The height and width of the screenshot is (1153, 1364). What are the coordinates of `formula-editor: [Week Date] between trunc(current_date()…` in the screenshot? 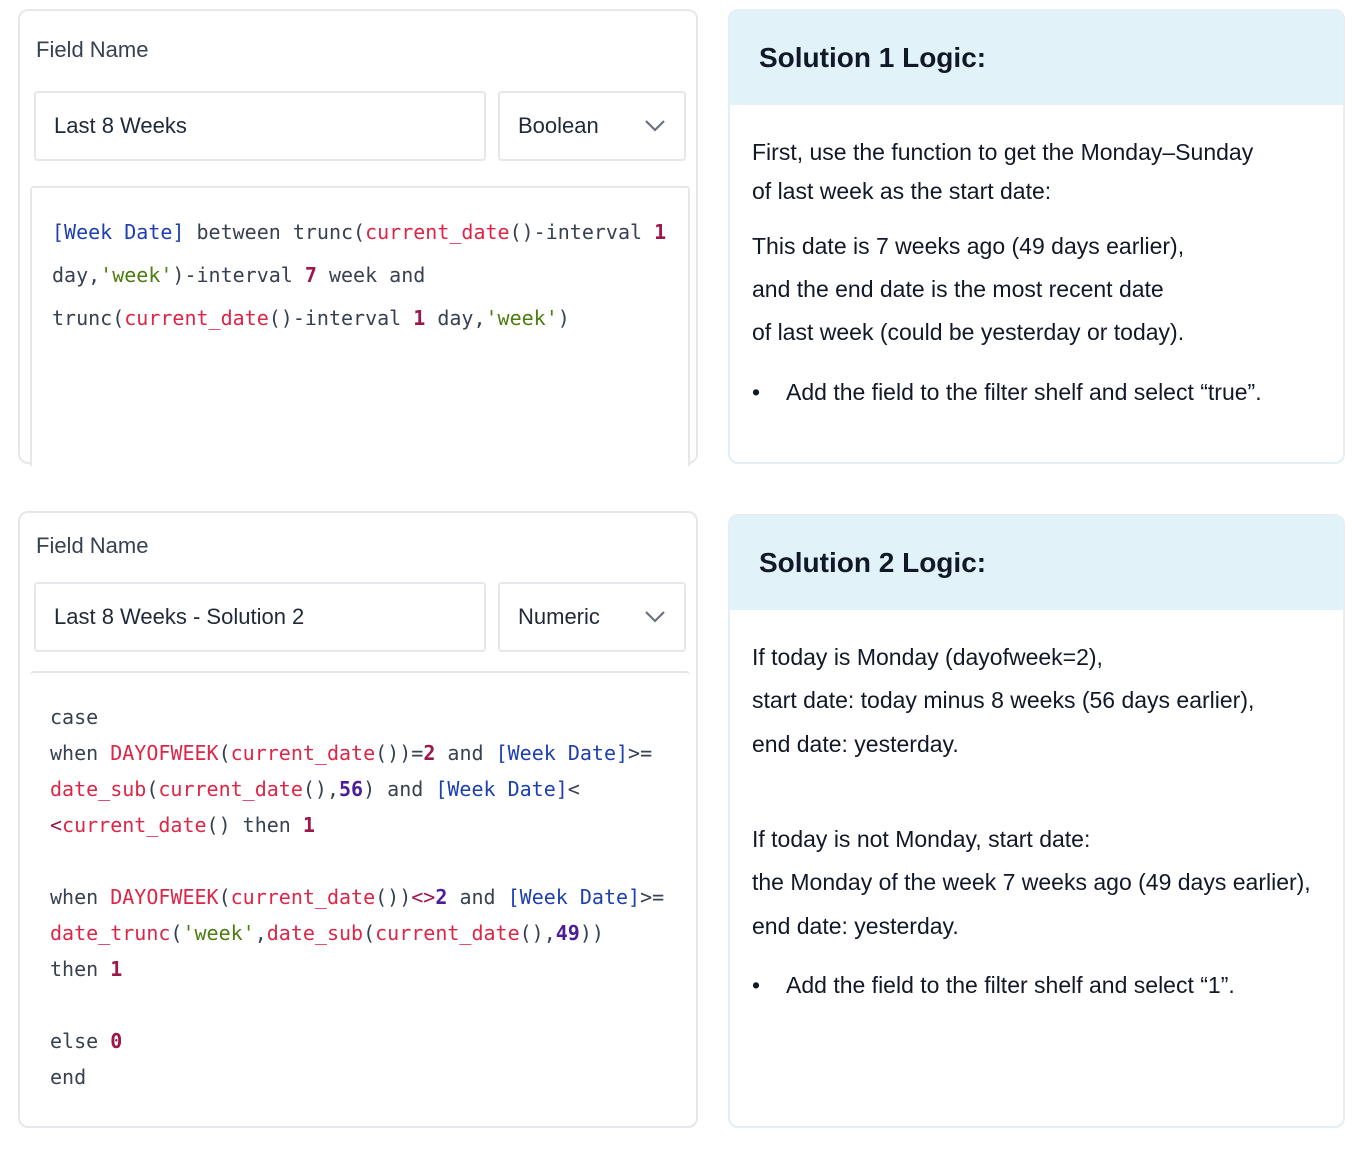 It's located at (360, 326).